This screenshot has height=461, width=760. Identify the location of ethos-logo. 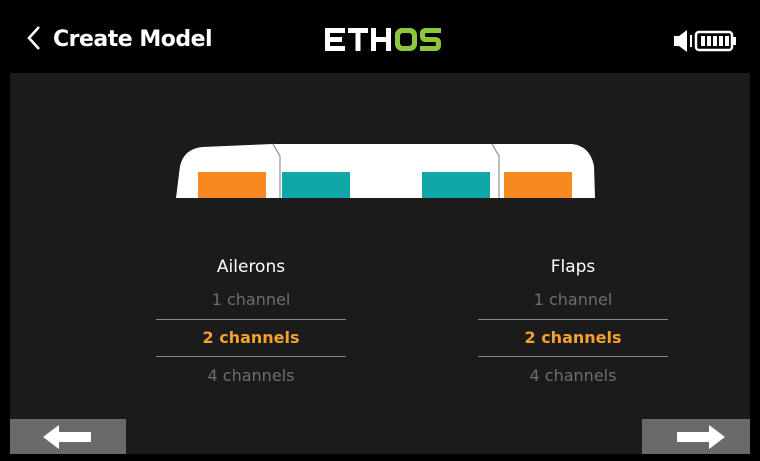
(383, 39).